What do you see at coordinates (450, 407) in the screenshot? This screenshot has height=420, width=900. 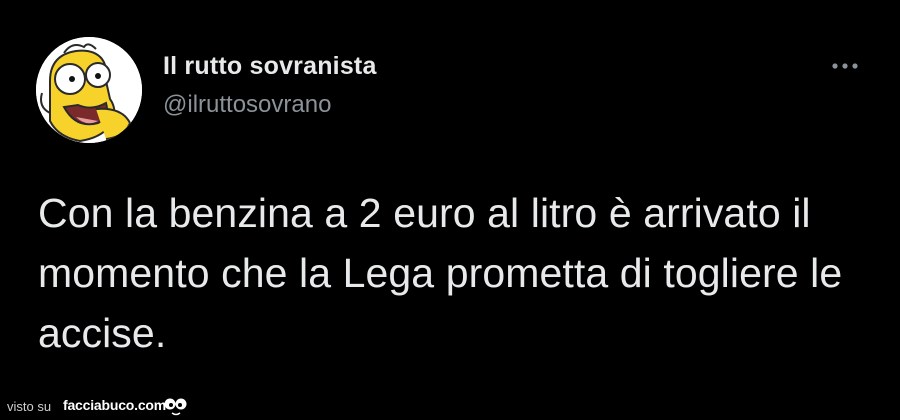 I see `watermark-footer: visto su facciabuco.com` at bounding box center [450, 407].